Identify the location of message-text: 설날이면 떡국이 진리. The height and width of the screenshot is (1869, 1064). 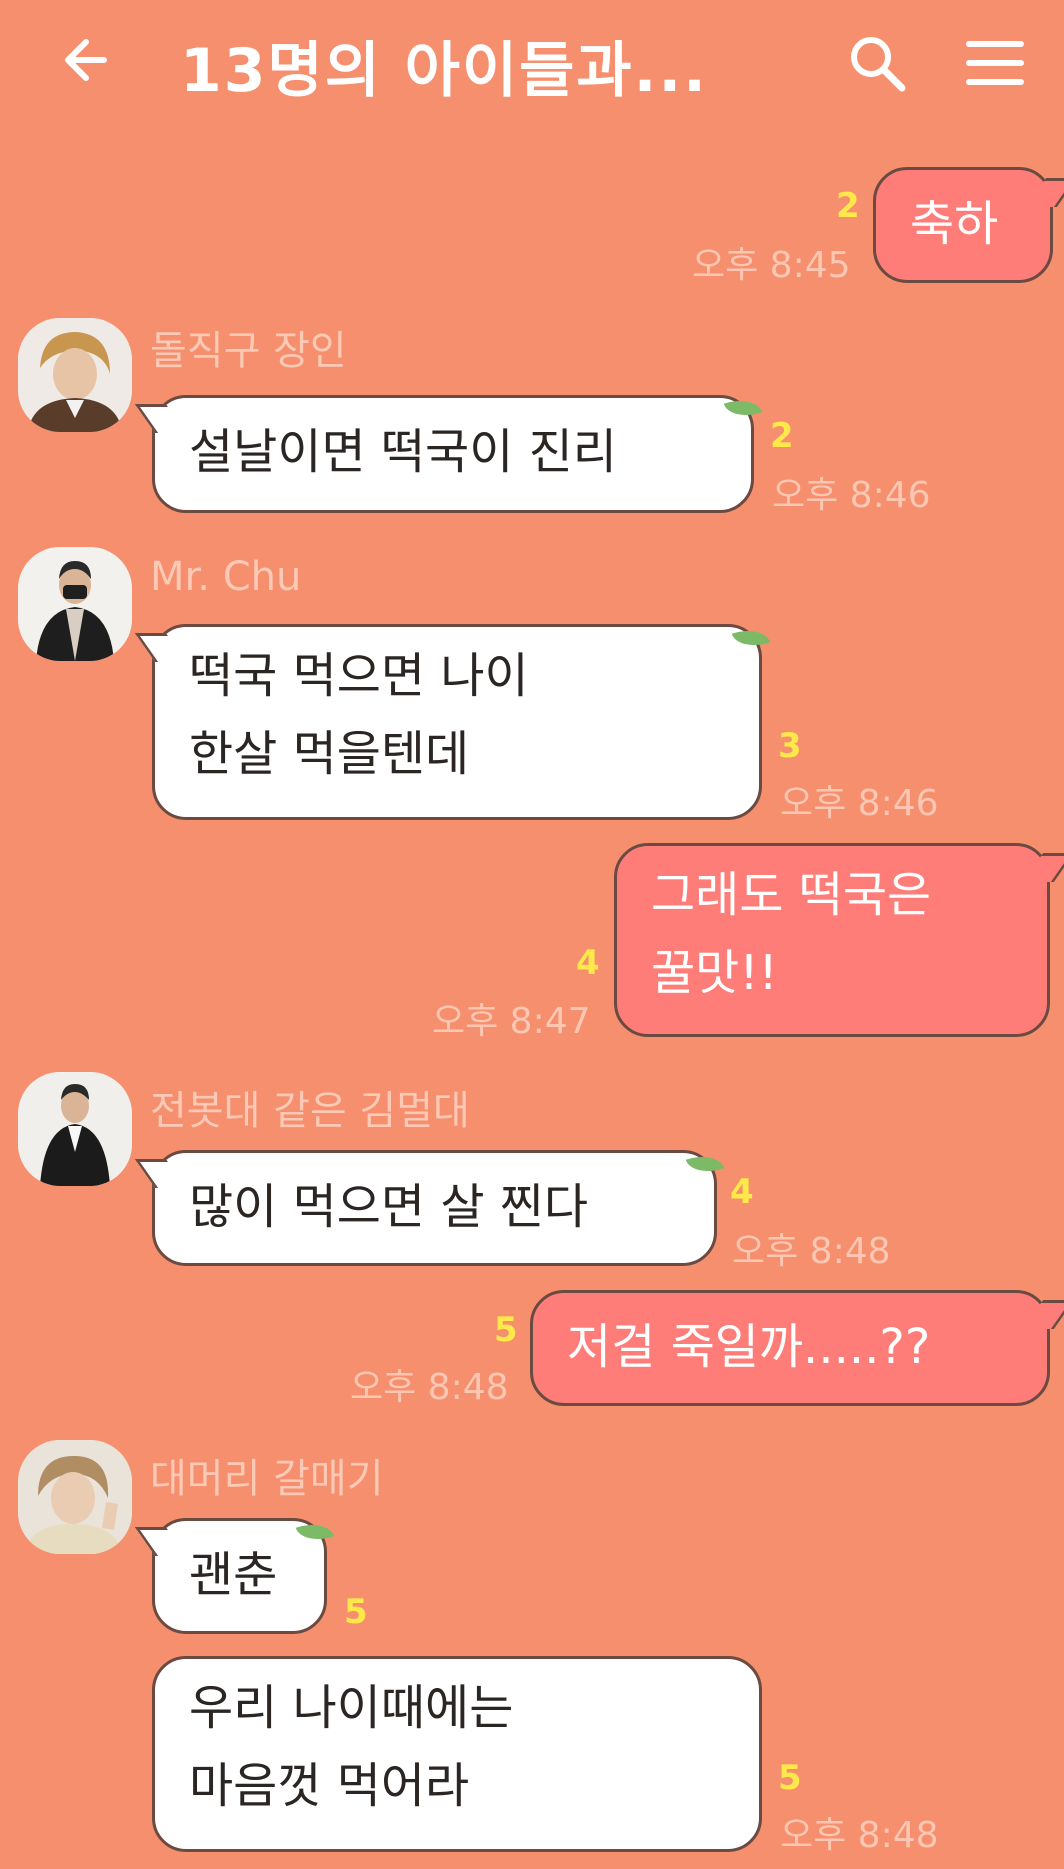
(403, 452).